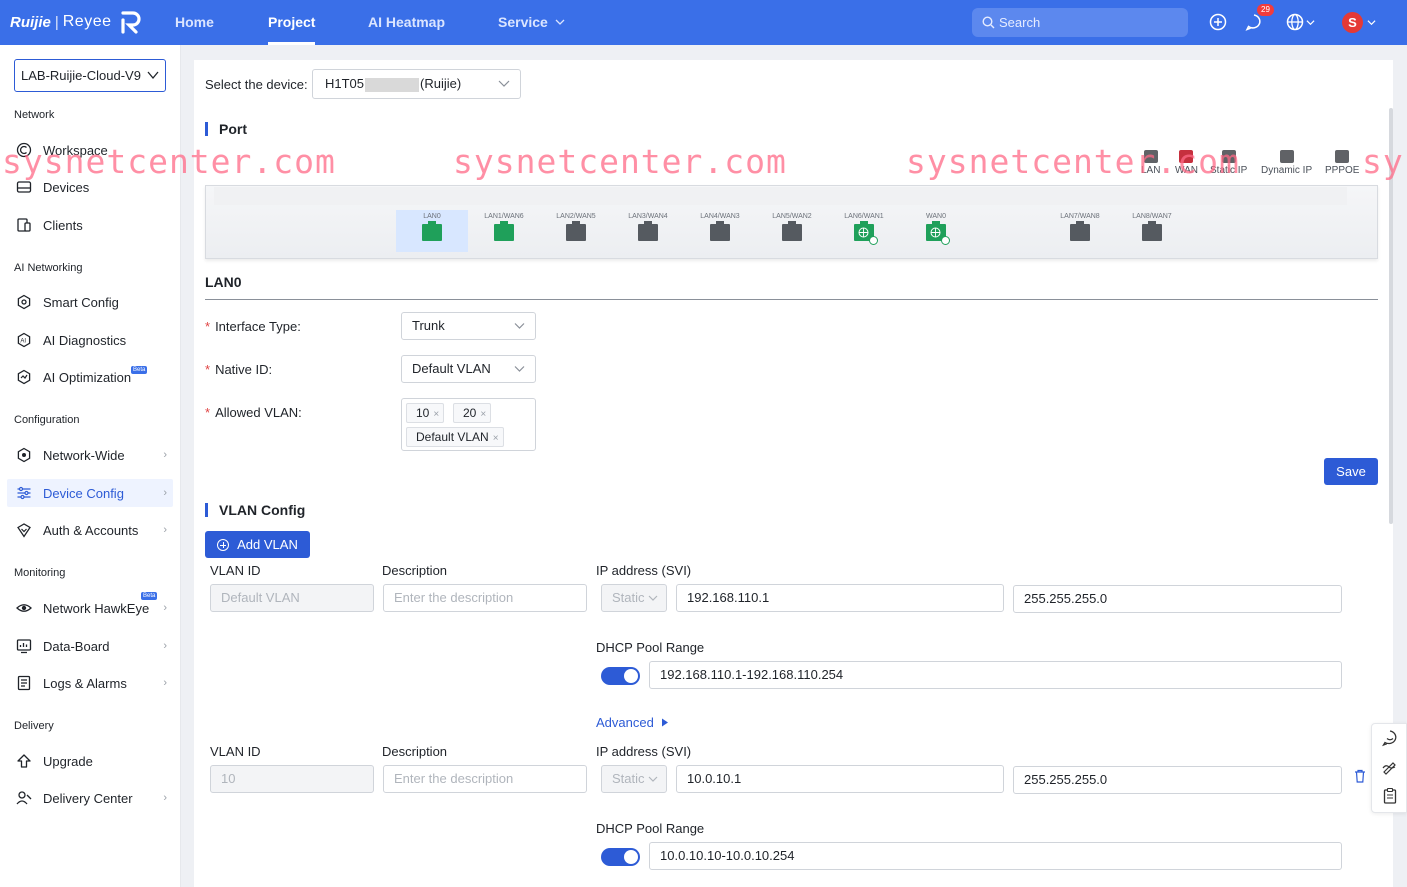 This screenshot has height=887, width=1407. I want to click on sidebar-item-label: Device Config, so click(83, 493).